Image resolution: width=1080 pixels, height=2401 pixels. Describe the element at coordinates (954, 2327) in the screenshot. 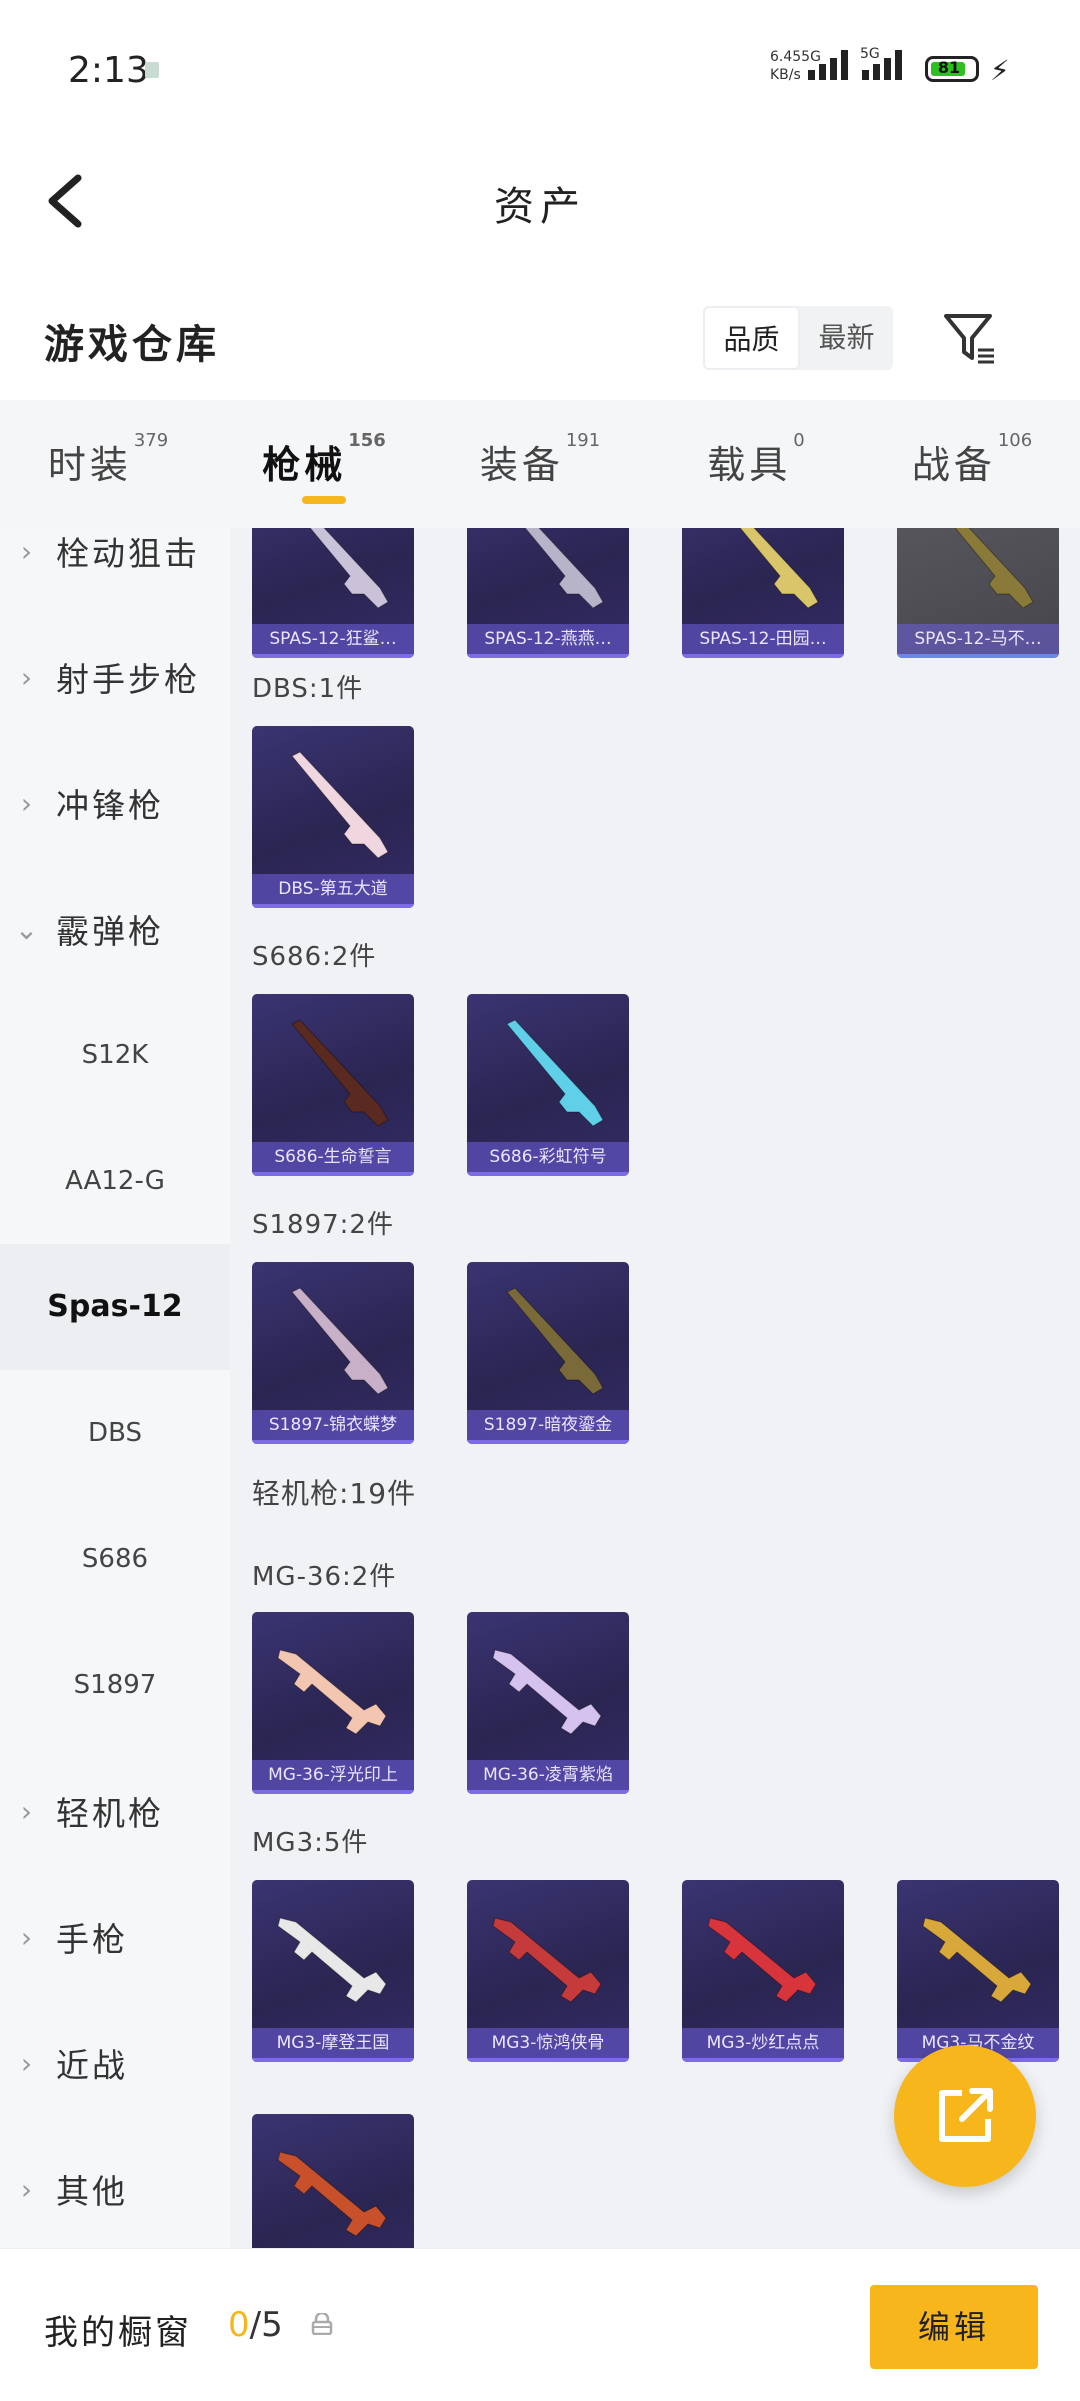

I see `edit-button: 编辑` at that location.